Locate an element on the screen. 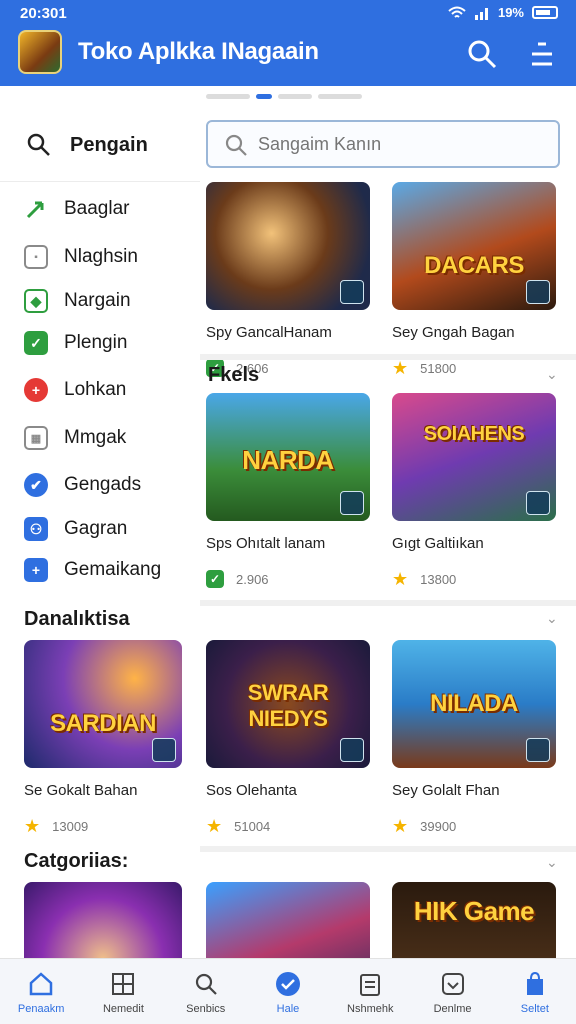  app-name: Se Gokalt Bahan is located at coordinates (81, 790).